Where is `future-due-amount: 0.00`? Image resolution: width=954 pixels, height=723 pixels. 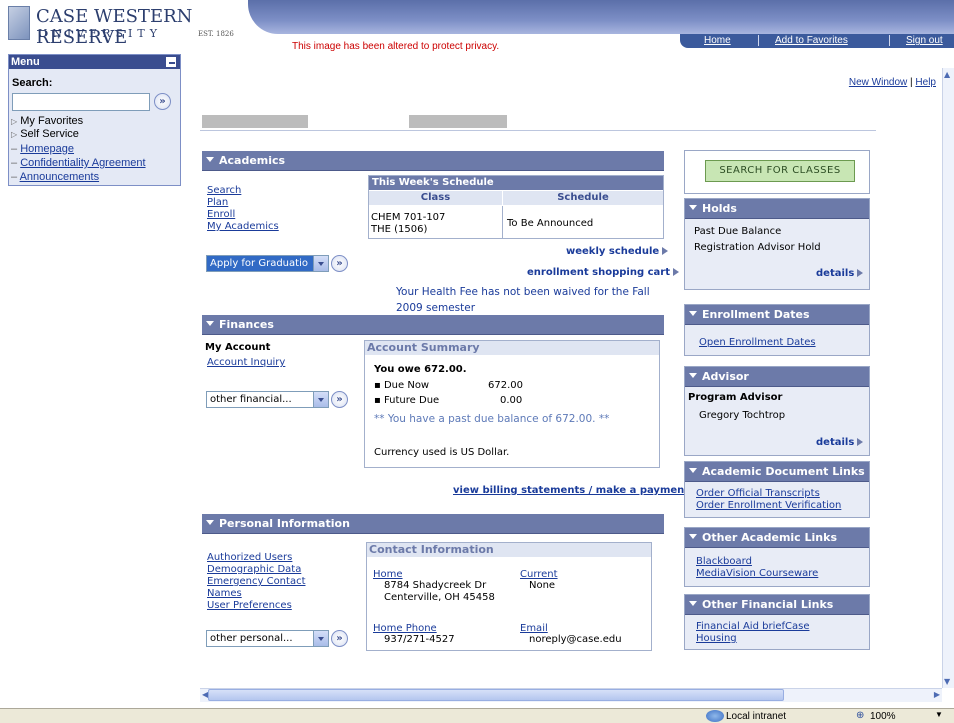
future-due-amount: 0.00 is located at coordinates (511, 400).